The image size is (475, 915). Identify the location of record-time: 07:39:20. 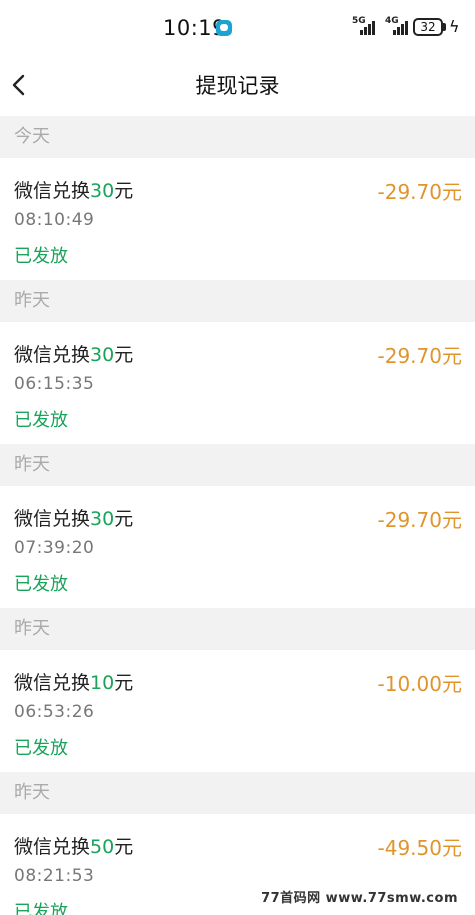
(54, 548).